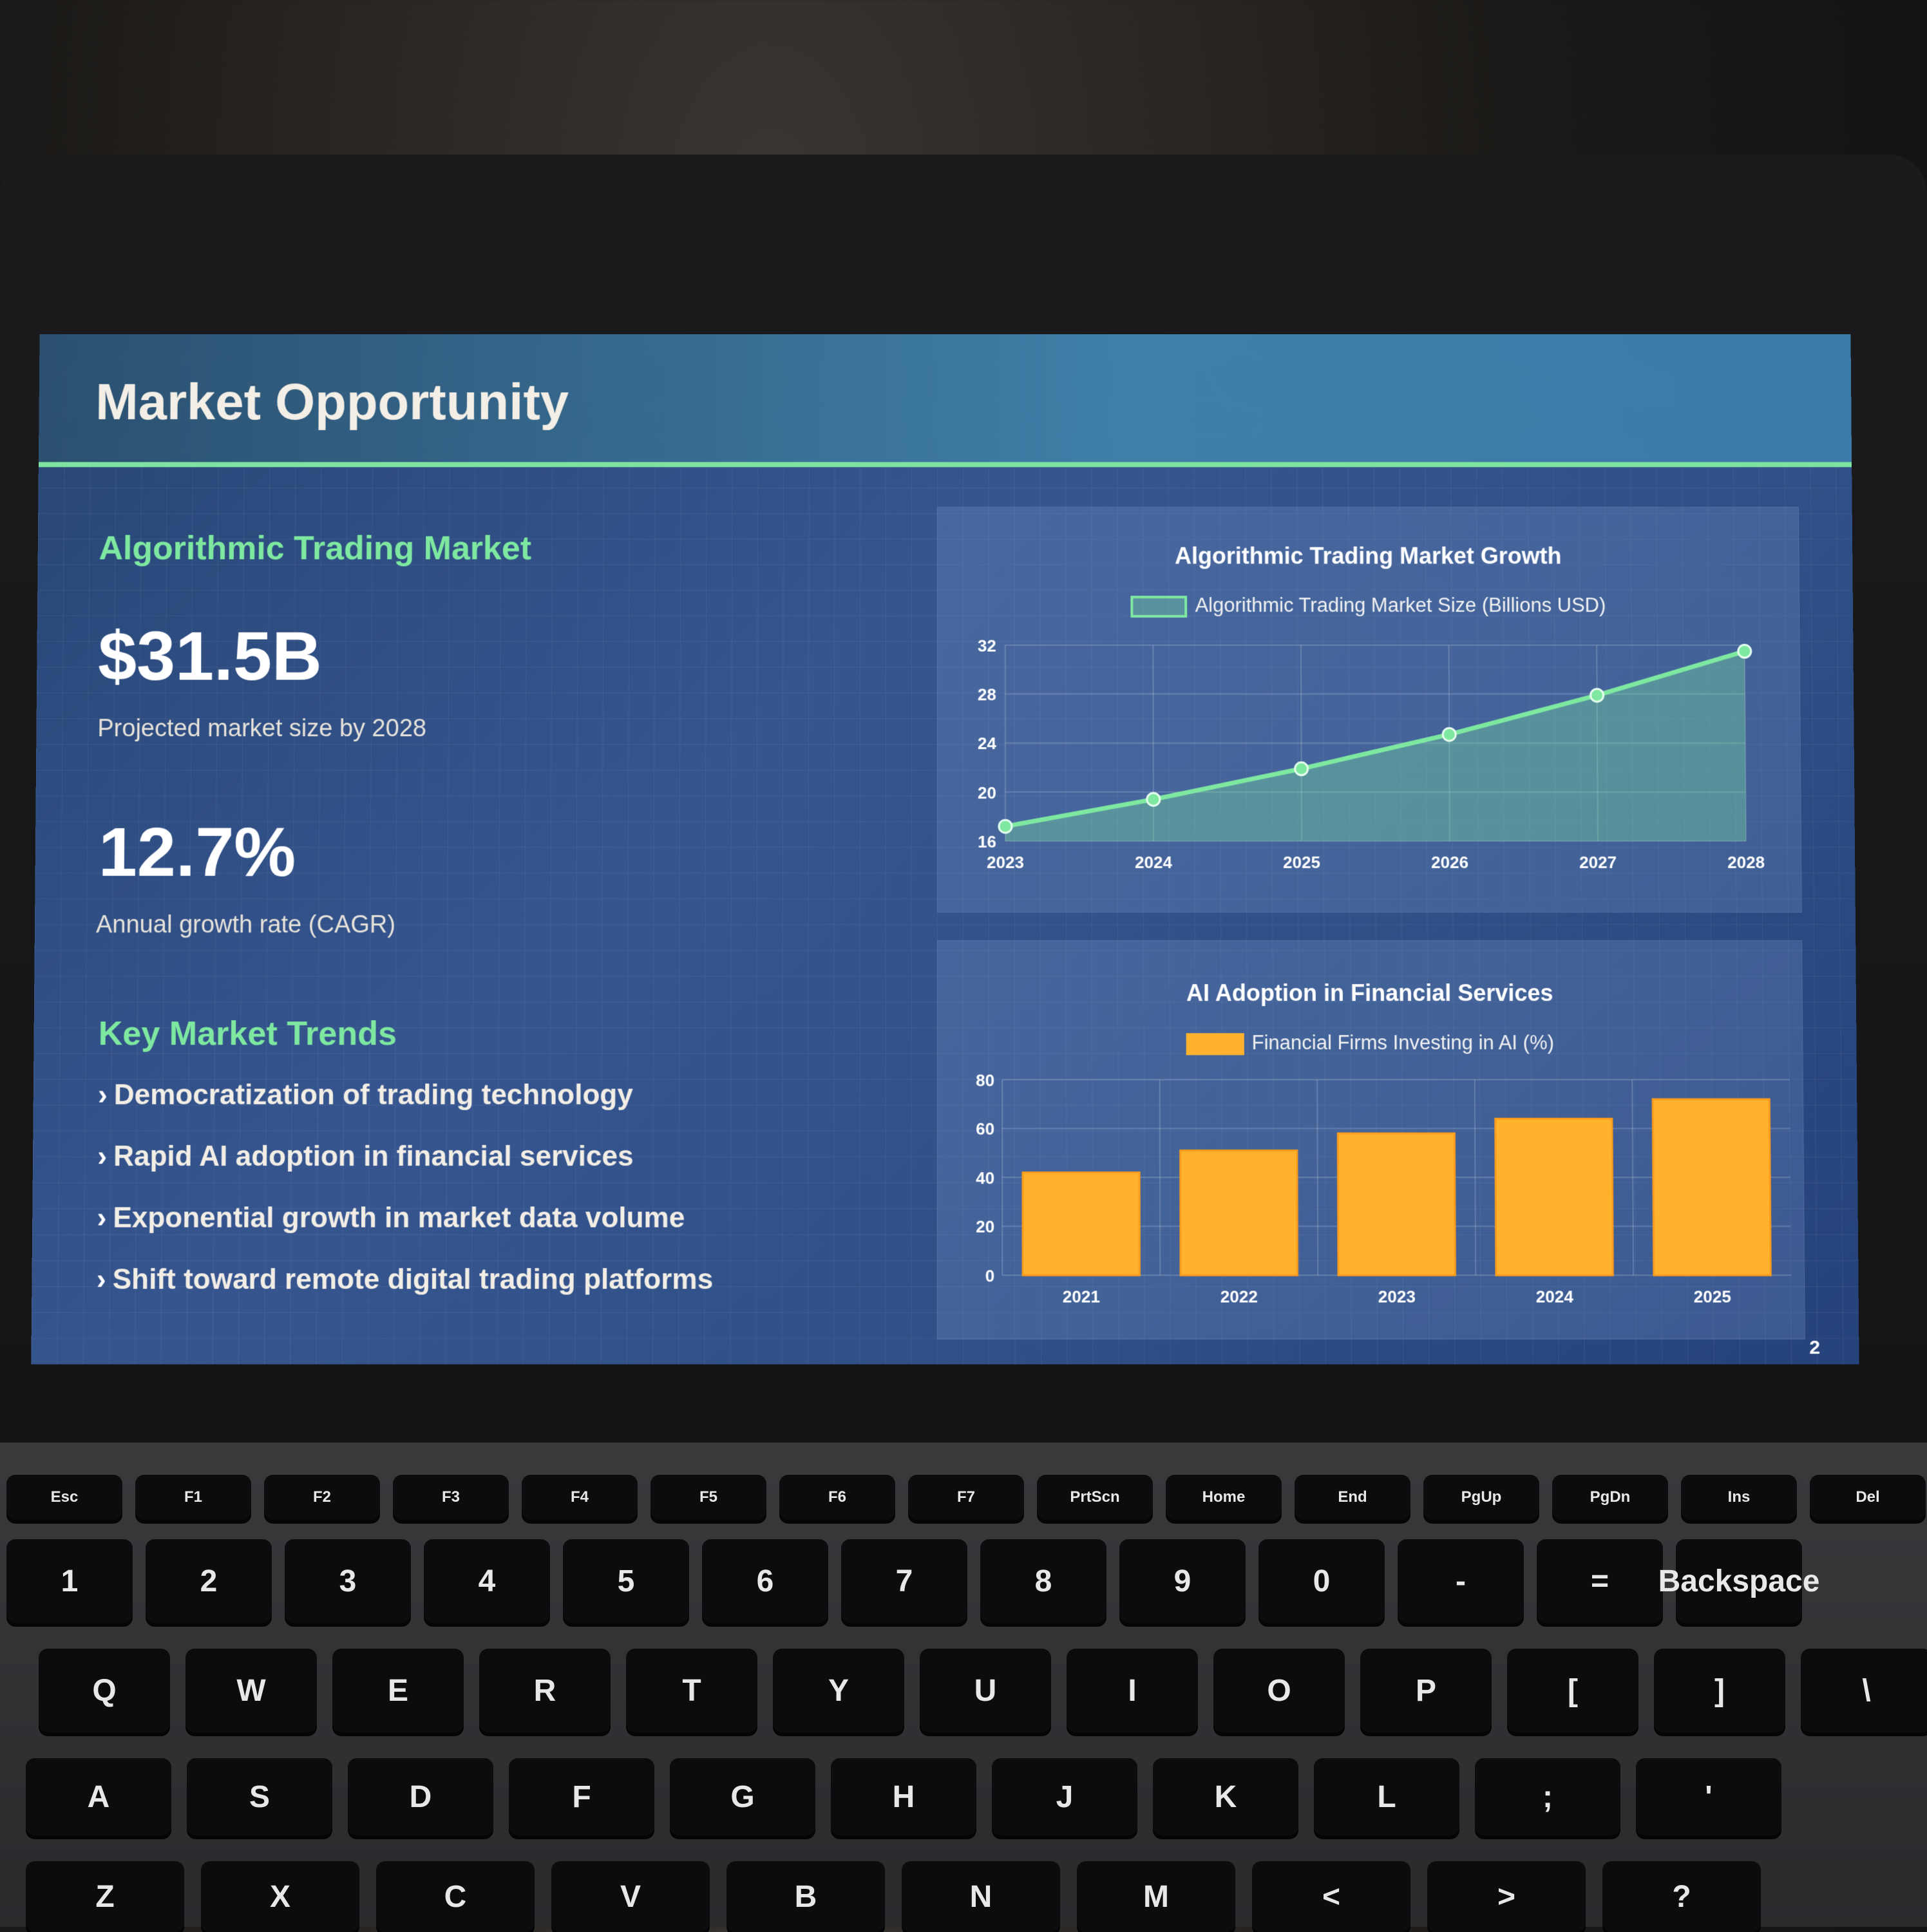  I want to click on x-tick-label: 2025, so click(1301, 863).